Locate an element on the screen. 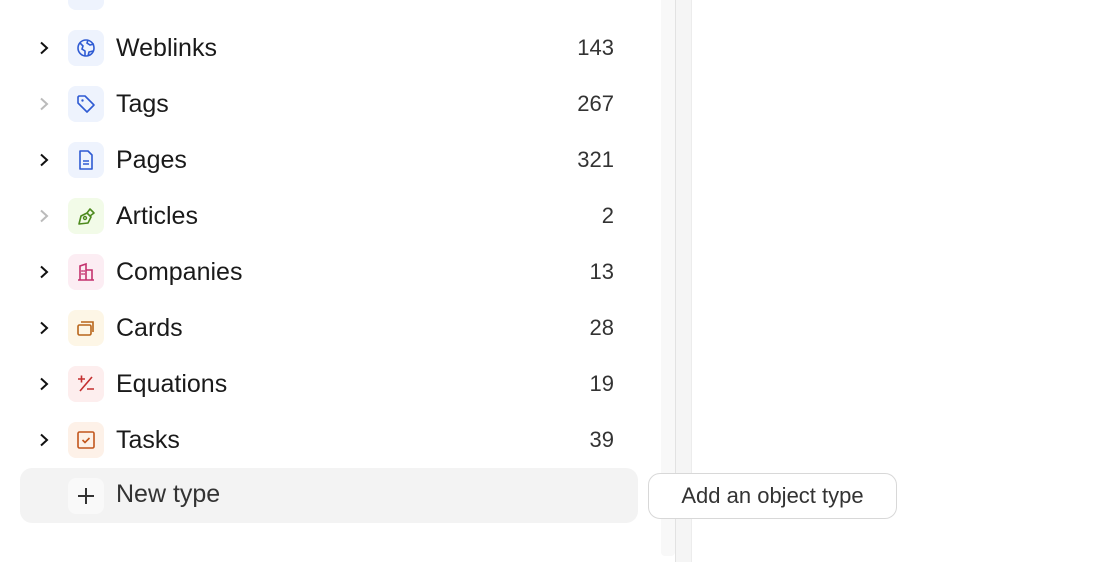 The height and width of the screenshot is (562, 1100). plus-icon is located at coordinates (86, 496).